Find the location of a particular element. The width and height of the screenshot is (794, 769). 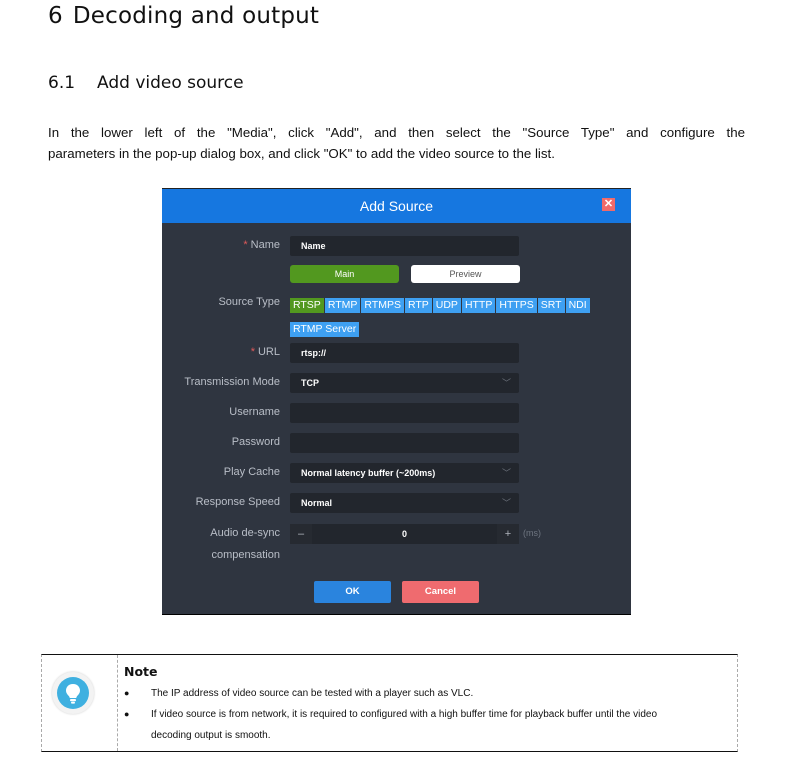

subsection-heading: 6.1 Add video source is located at coordinates (146, 83).